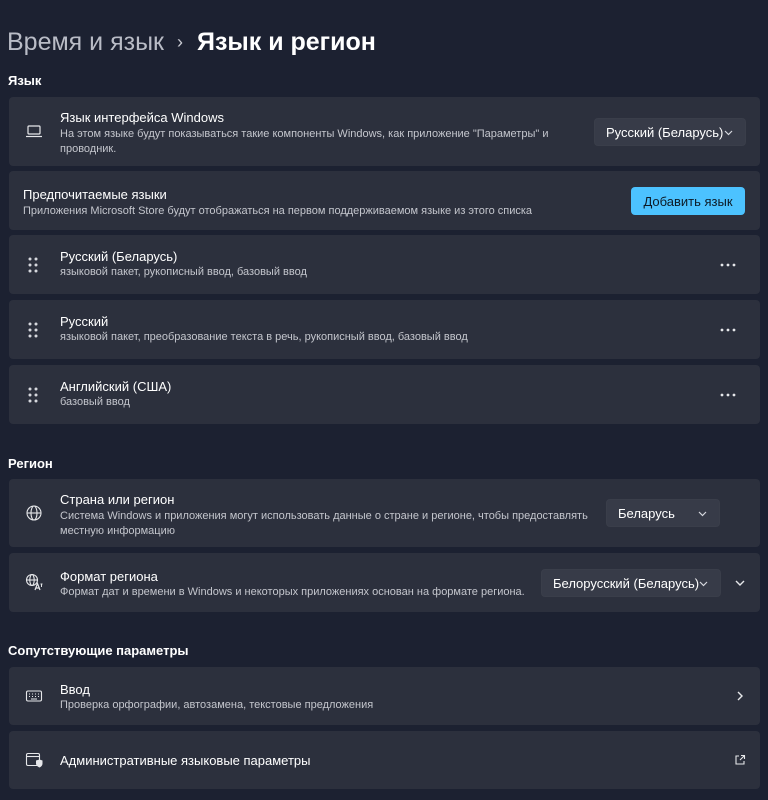 This screenshot has height=800, width=768. I want to click on section-title-related: Сопутствующие параметры, so click(98, 650).